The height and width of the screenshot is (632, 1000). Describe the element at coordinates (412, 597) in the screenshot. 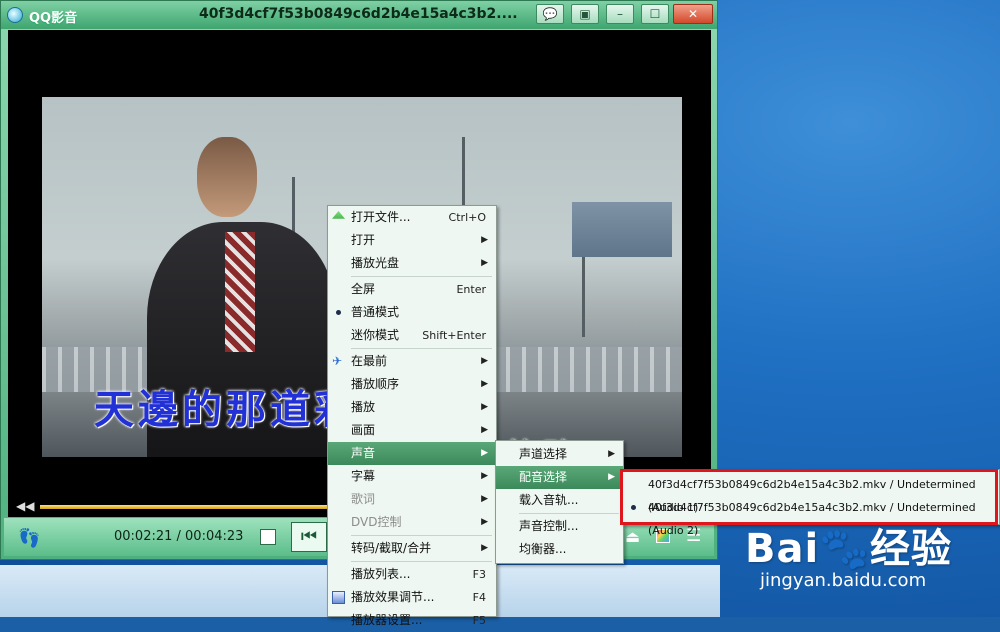

I see `menu-item-effect-settings: 播放效果调节... F4` at that location.